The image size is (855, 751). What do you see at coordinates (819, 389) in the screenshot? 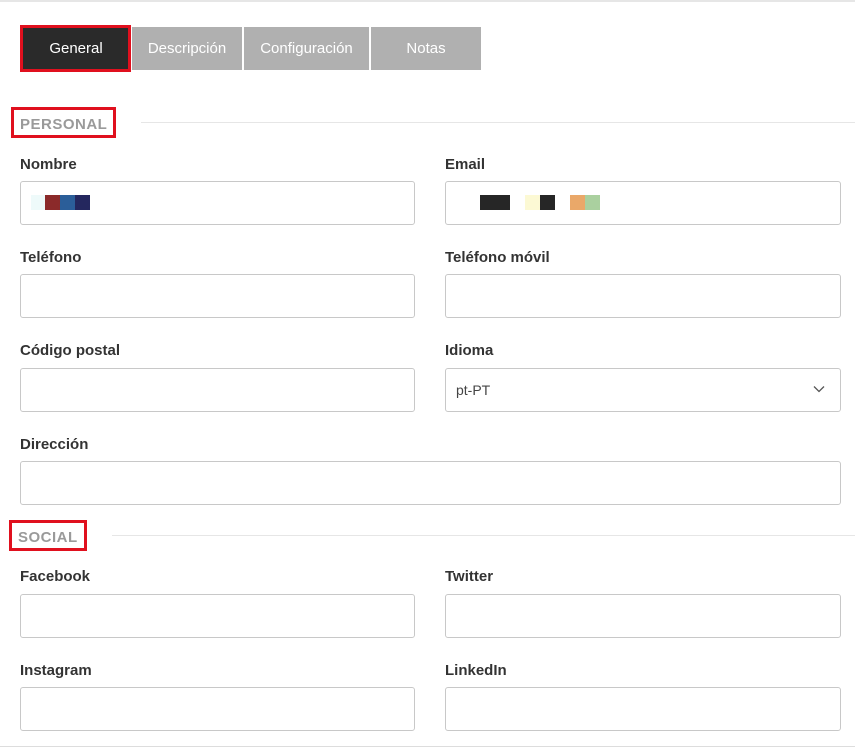
I see `chevron-down-icon` at bounding box center [819, 389].